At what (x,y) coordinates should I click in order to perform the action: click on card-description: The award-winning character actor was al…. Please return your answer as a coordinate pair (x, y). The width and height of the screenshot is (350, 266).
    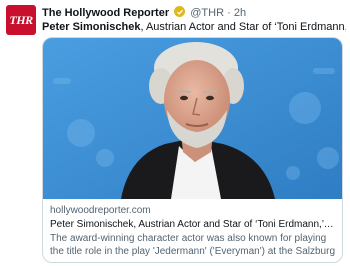
    Looking at the image, I should click on (192, 245).